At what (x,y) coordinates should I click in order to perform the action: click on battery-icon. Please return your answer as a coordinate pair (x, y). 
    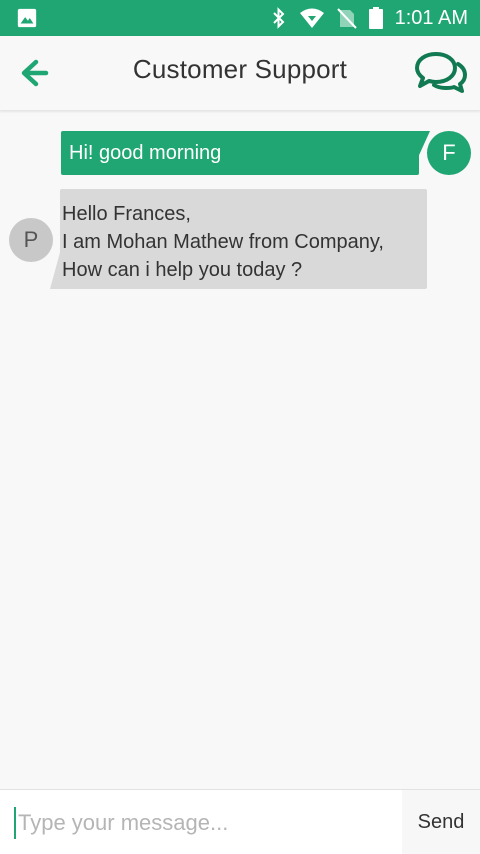
    Looking at the image, I should click on (375, 18).